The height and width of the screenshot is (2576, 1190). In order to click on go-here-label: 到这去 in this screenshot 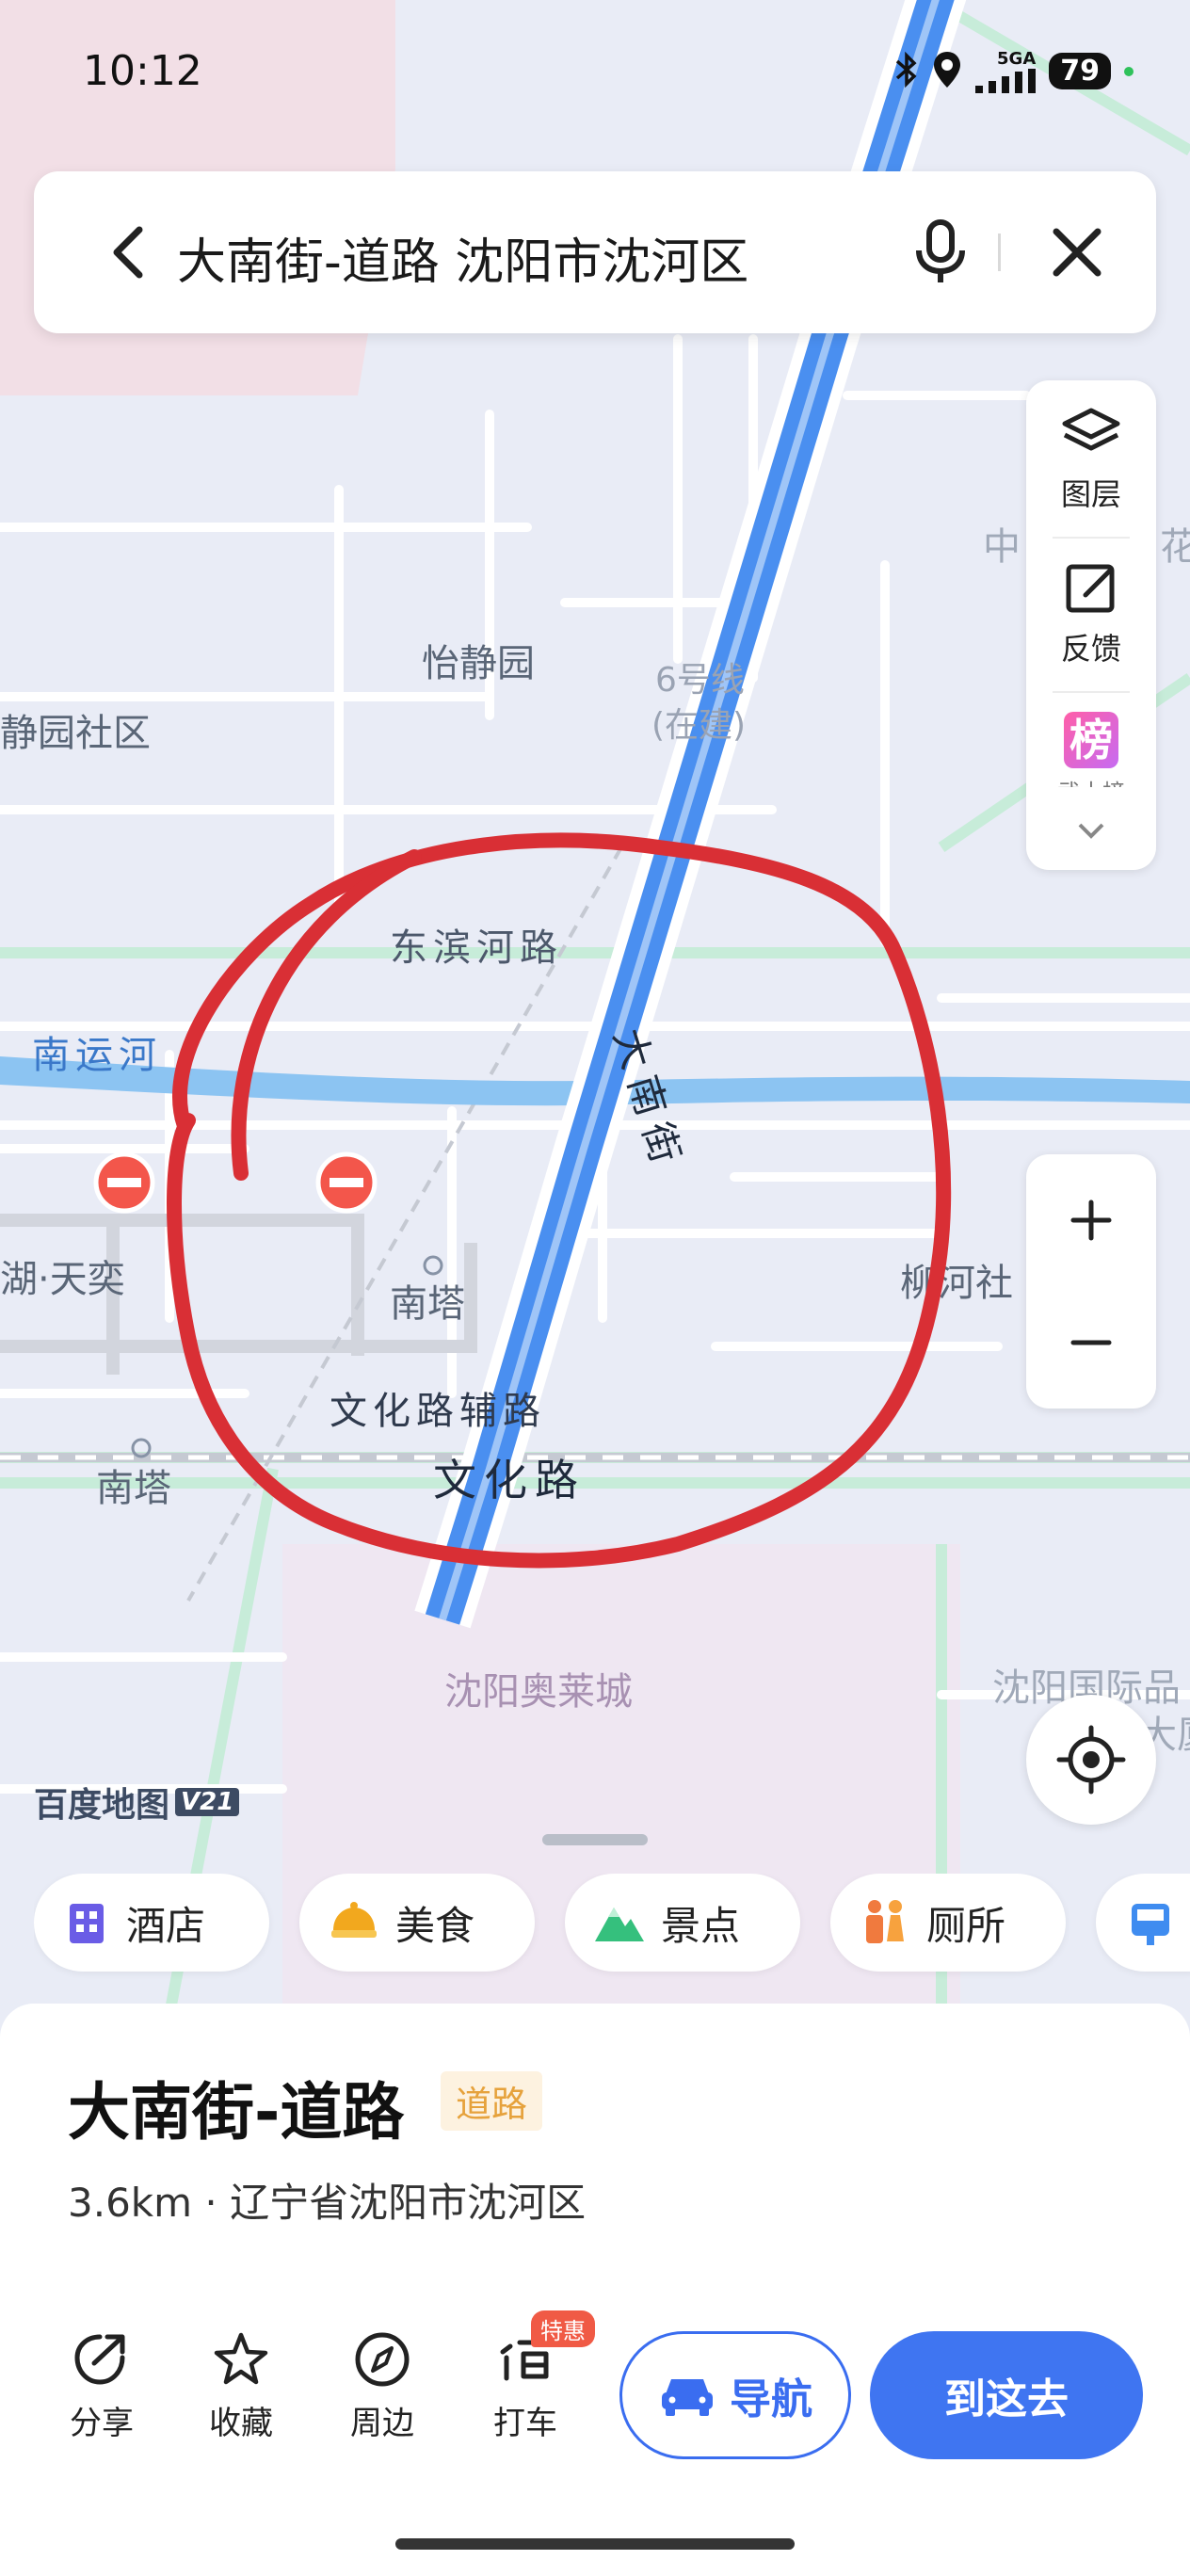, I will do `click(1007, 2399)`.